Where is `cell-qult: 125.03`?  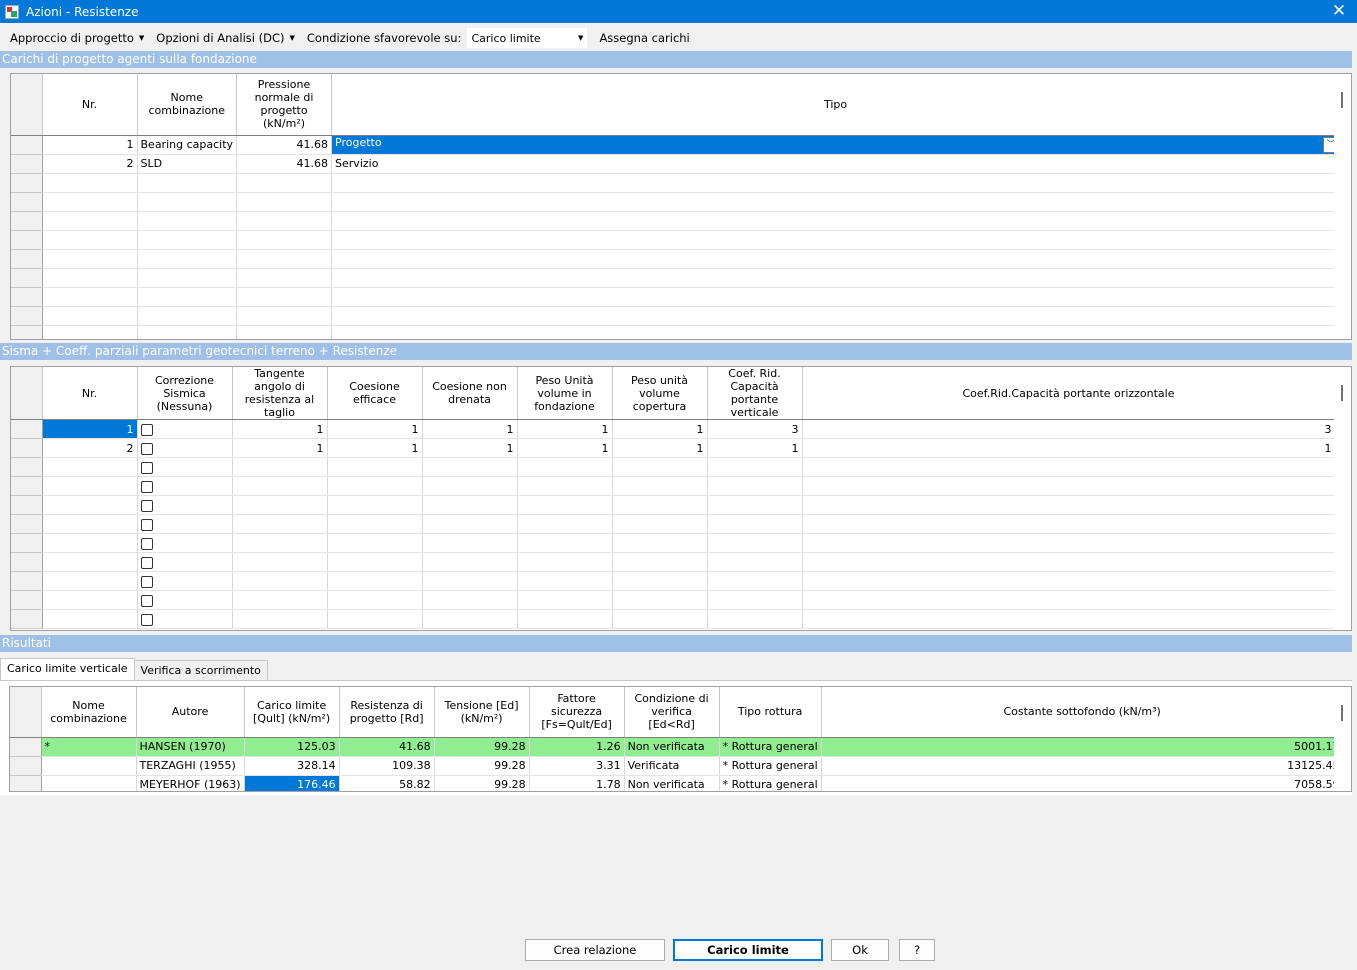 cell-qult: 125.03 is located at coordinates (292, 747).